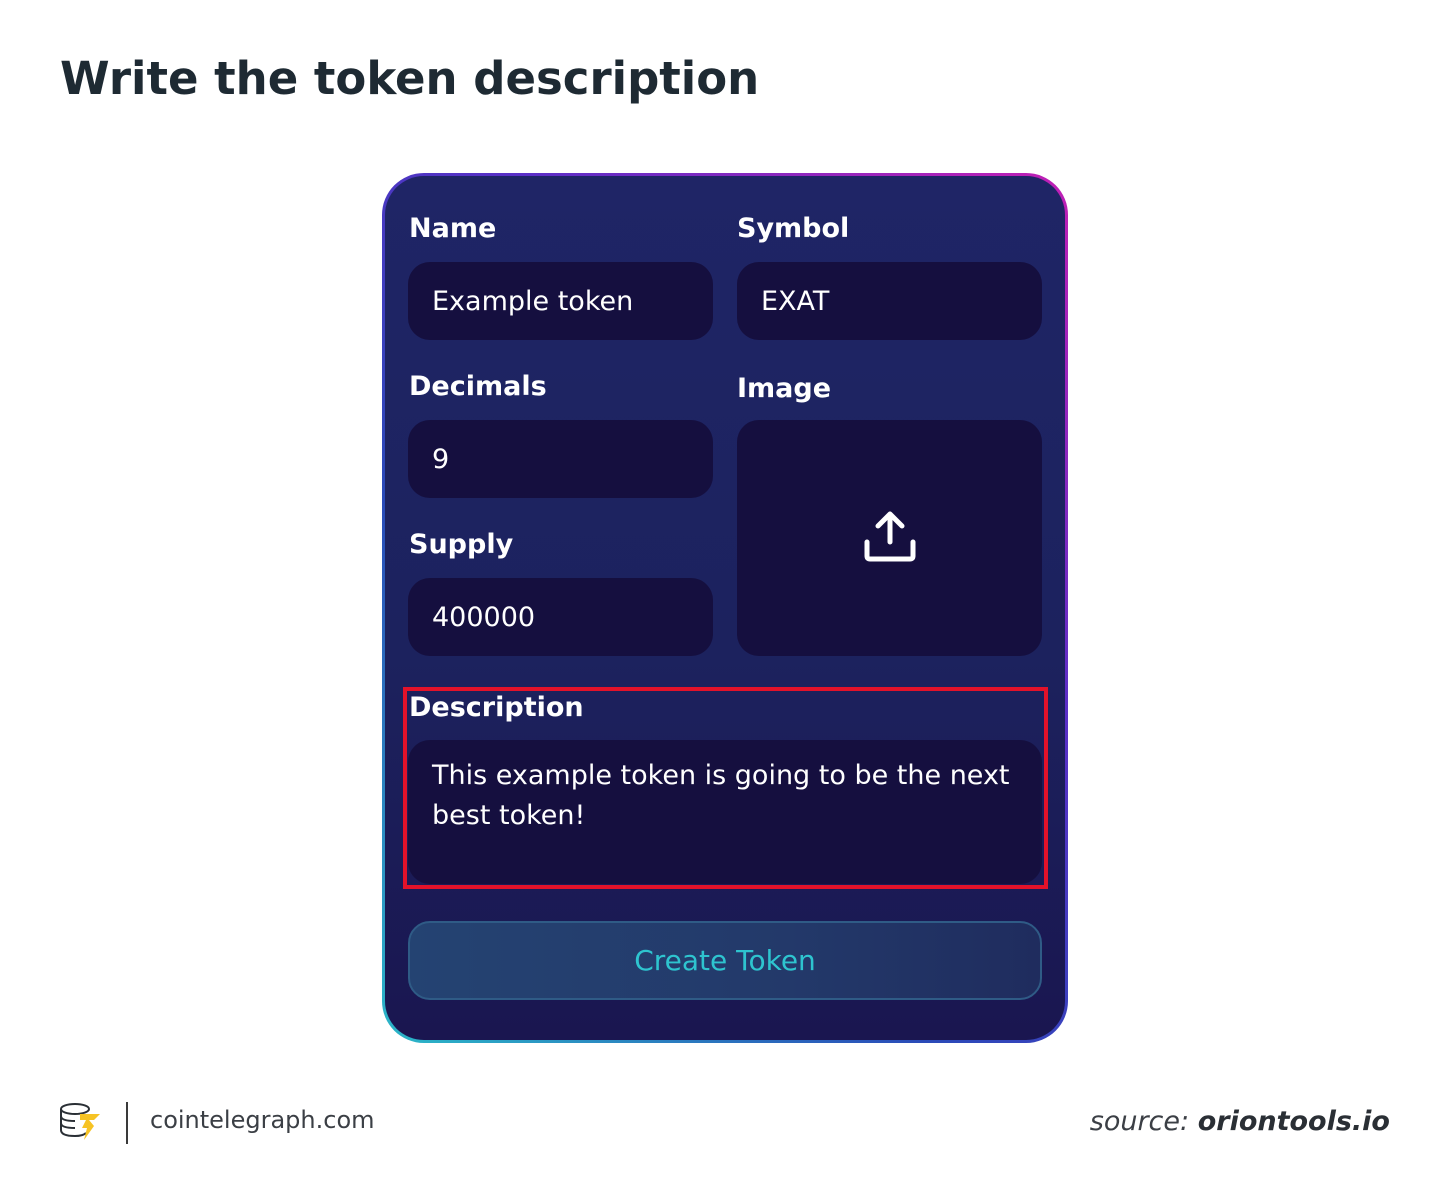  What do you see at coordinates (81, 1124) in the screenshot?
I see `cointelegraph-logo-icon` at bounding box center [81, 1124].